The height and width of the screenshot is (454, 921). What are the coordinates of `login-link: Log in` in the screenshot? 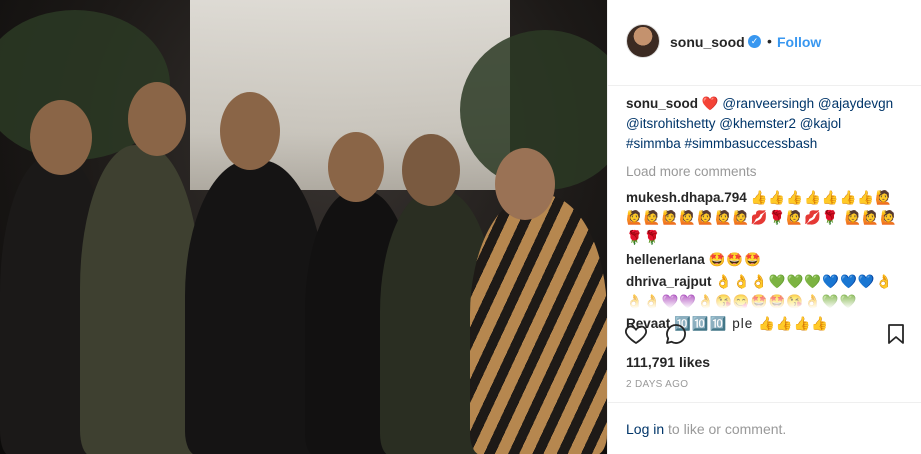 It's located at (645, 429).